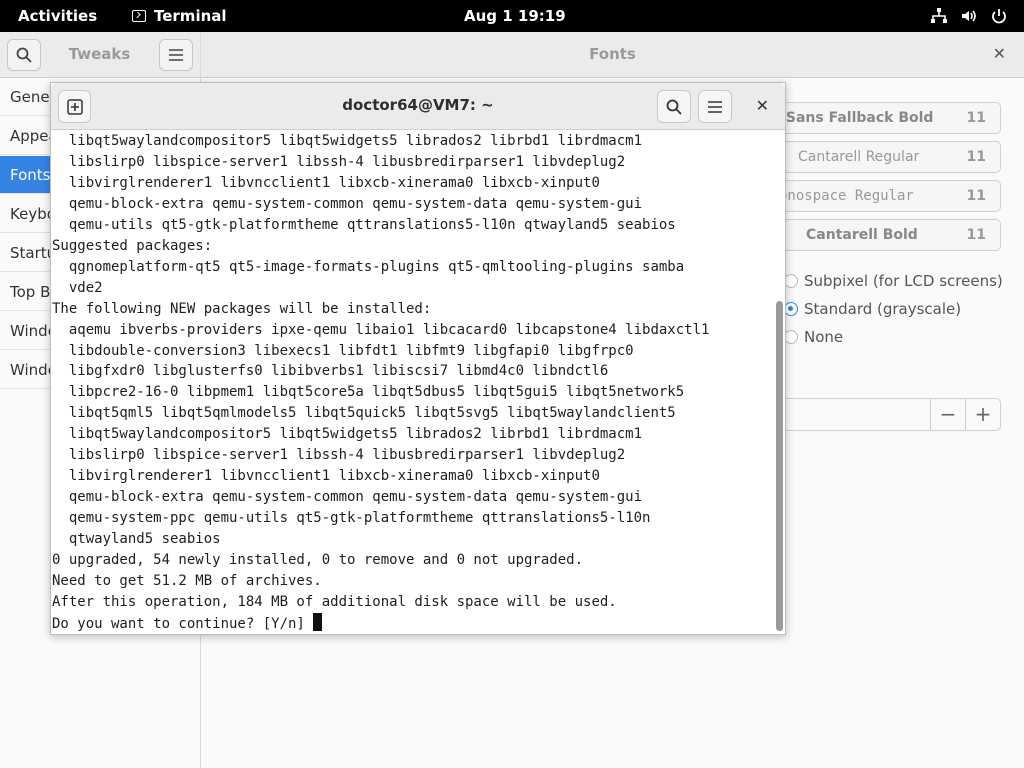  I want to click on terminal-menu-button, so click(715, 106).